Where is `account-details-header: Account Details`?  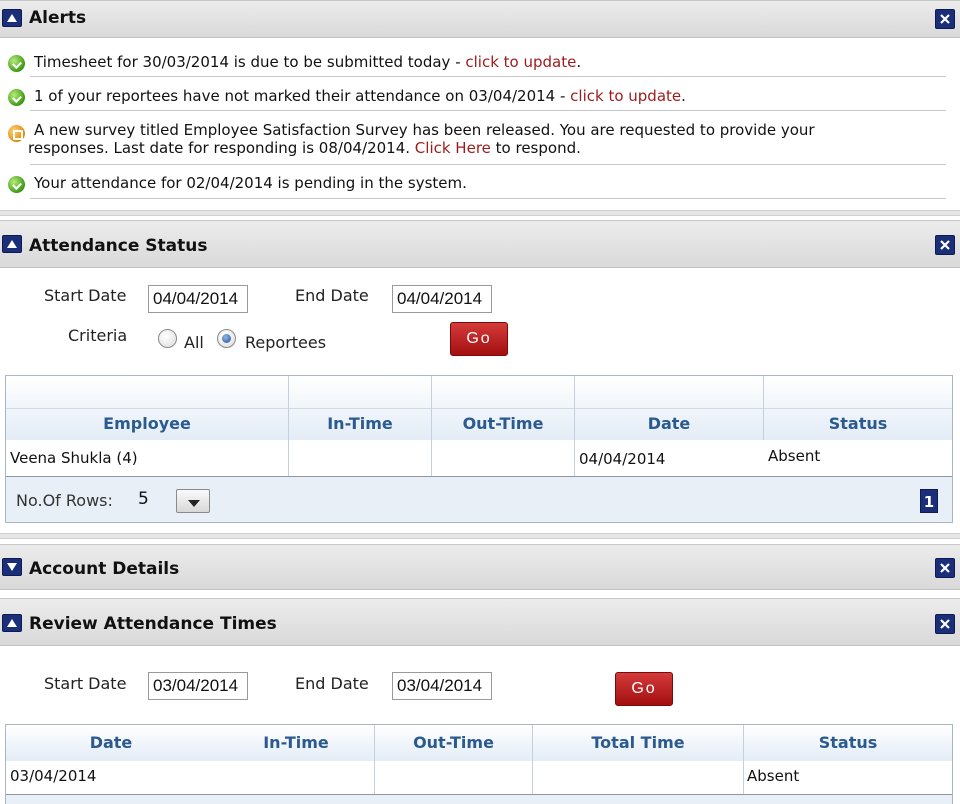
account-details-header: Account Details is located at coordinates (480, 567).